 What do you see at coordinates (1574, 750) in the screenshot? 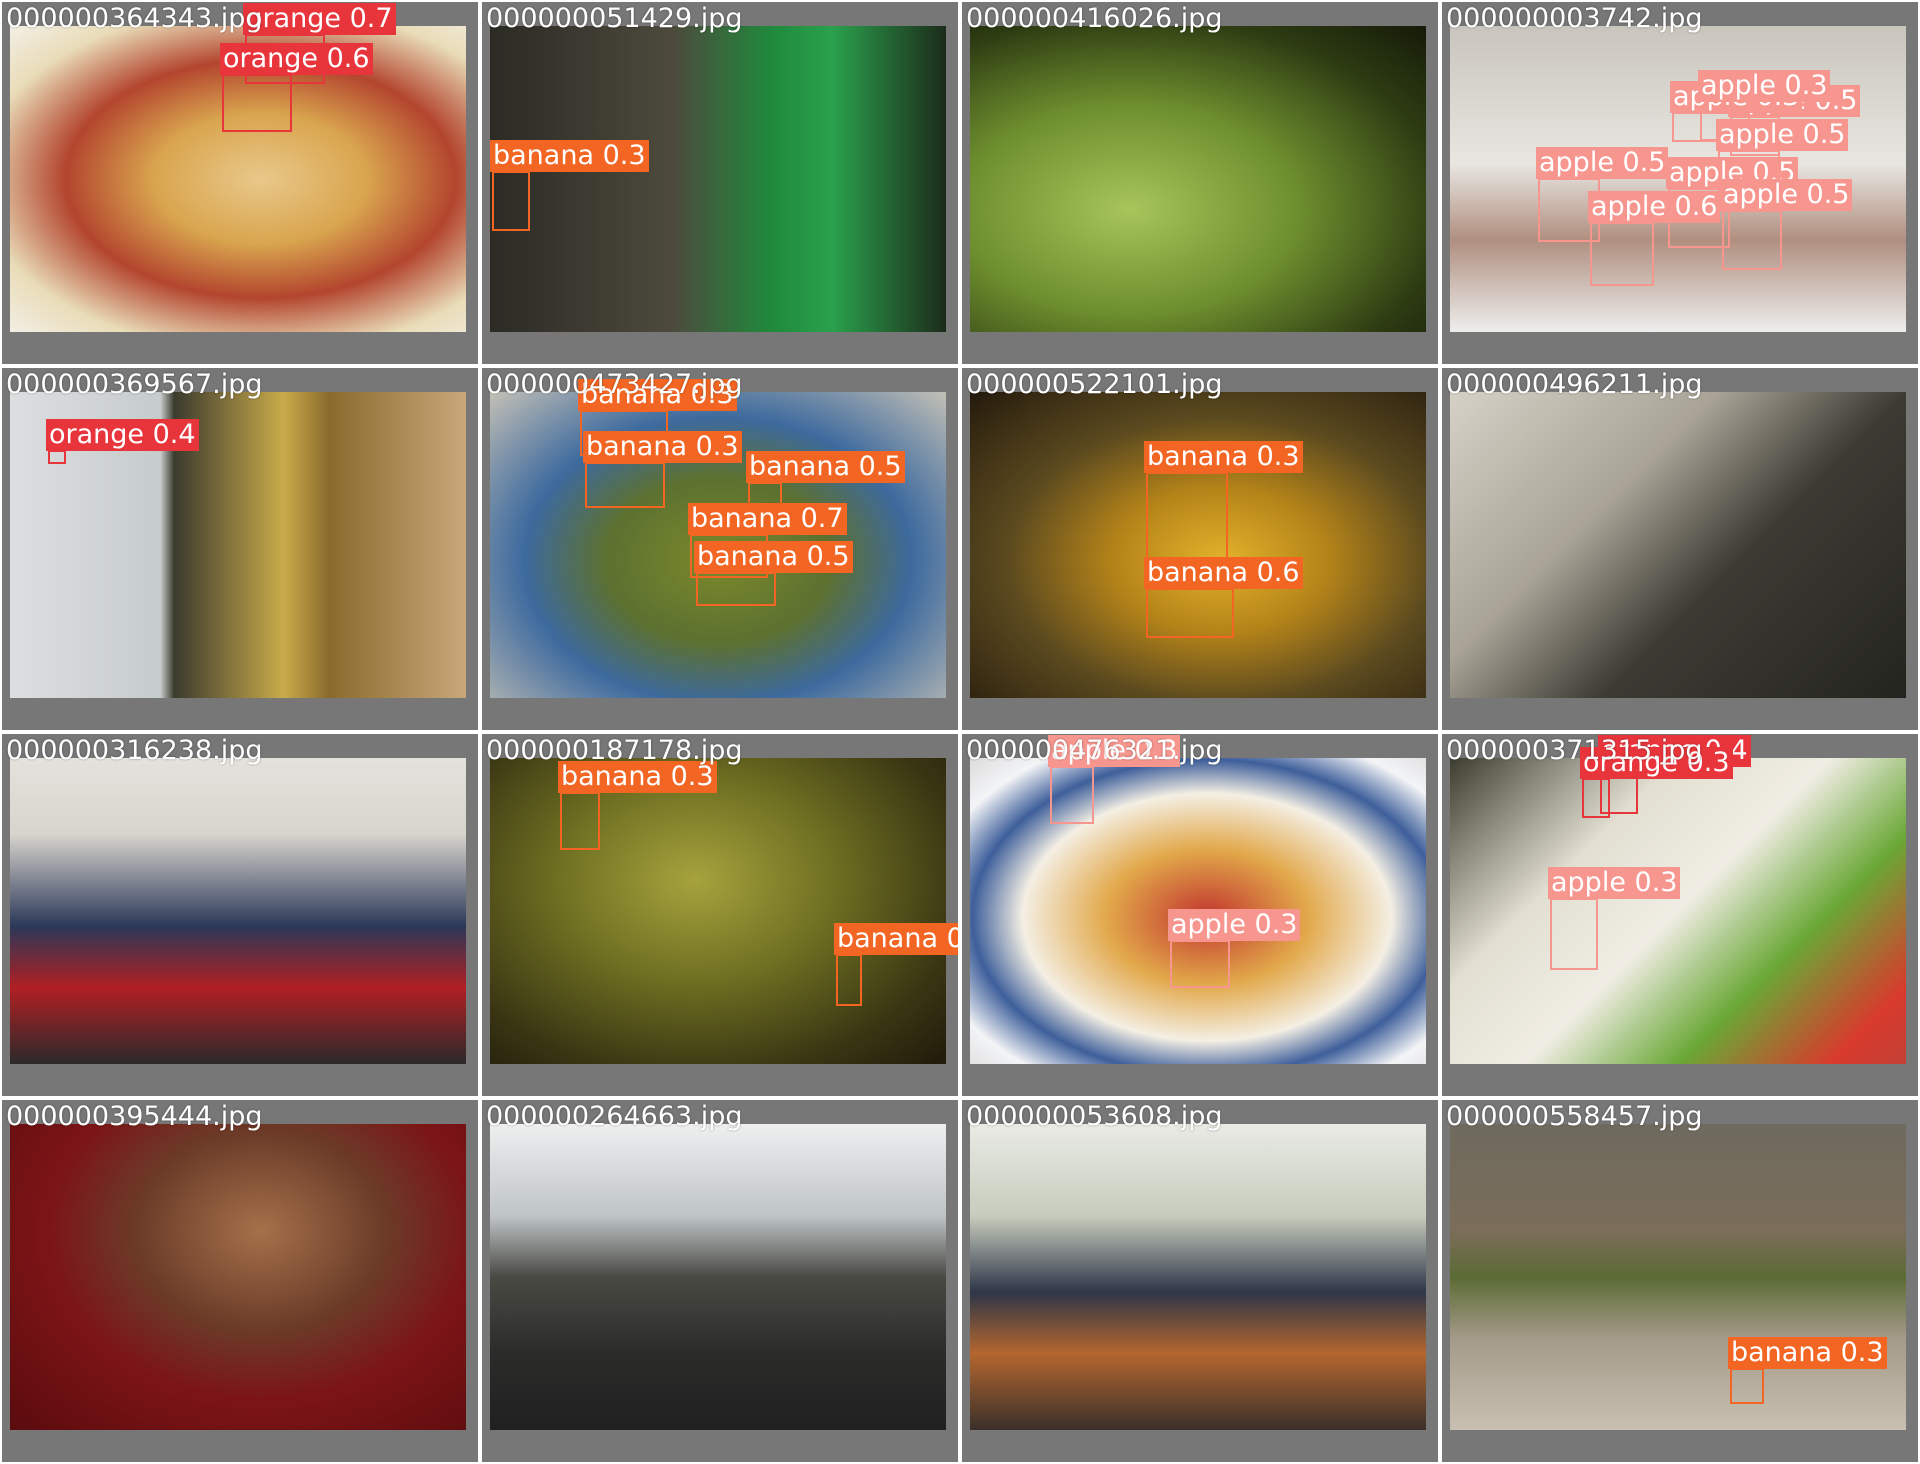
I see `image-filename: 000000371315.jpg` at bounding box center [1574, 750].